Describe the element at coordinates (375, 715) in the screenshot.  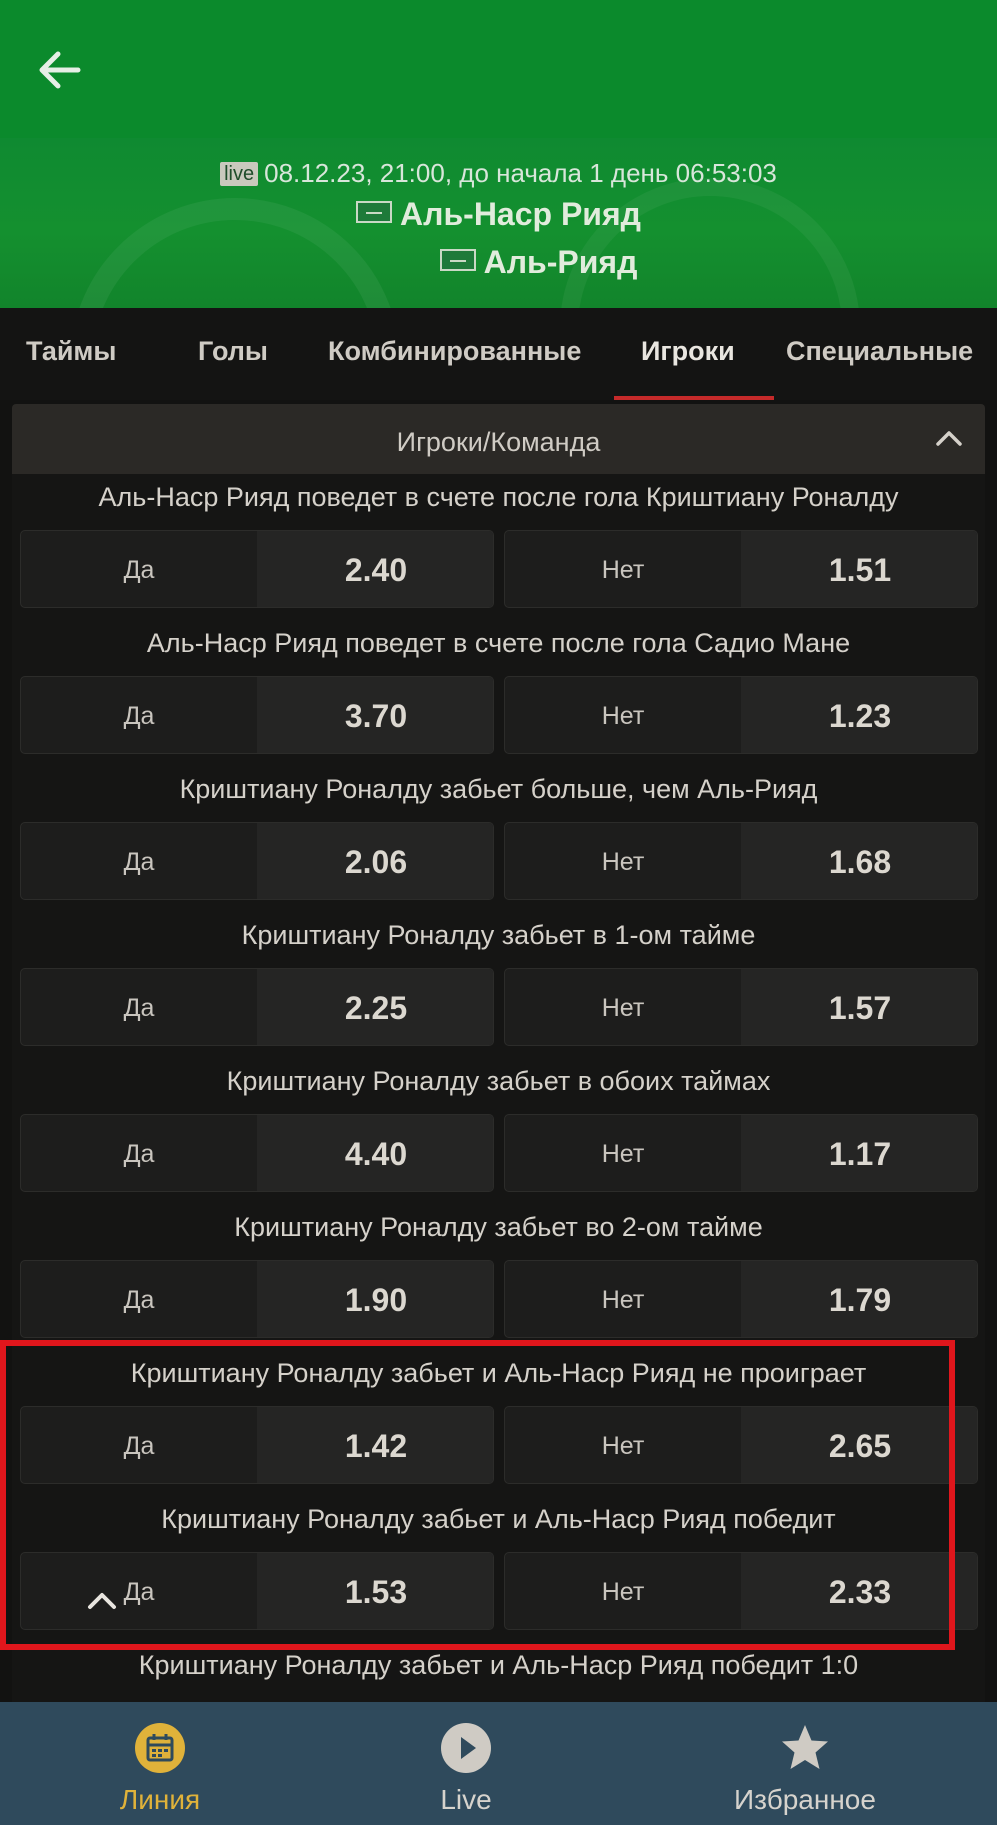
I see `odds-value: 3.70` at that location.